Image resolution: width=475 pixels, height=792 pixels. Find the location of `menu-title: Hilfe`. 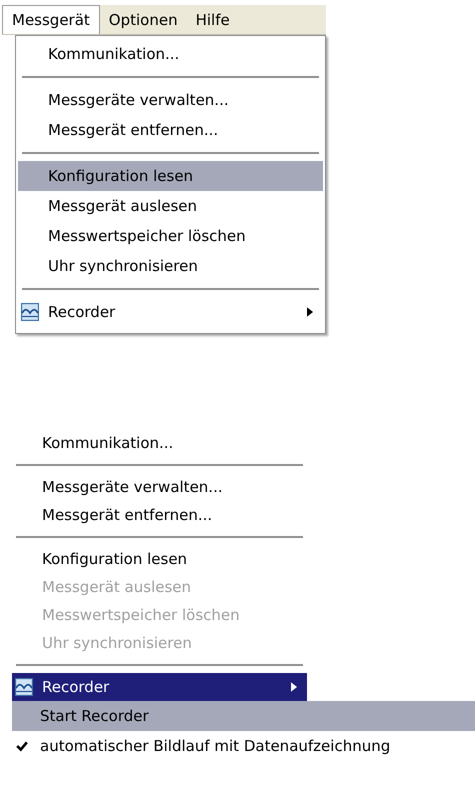

menu-title: Hilfe is located at coordinates (212, 19).